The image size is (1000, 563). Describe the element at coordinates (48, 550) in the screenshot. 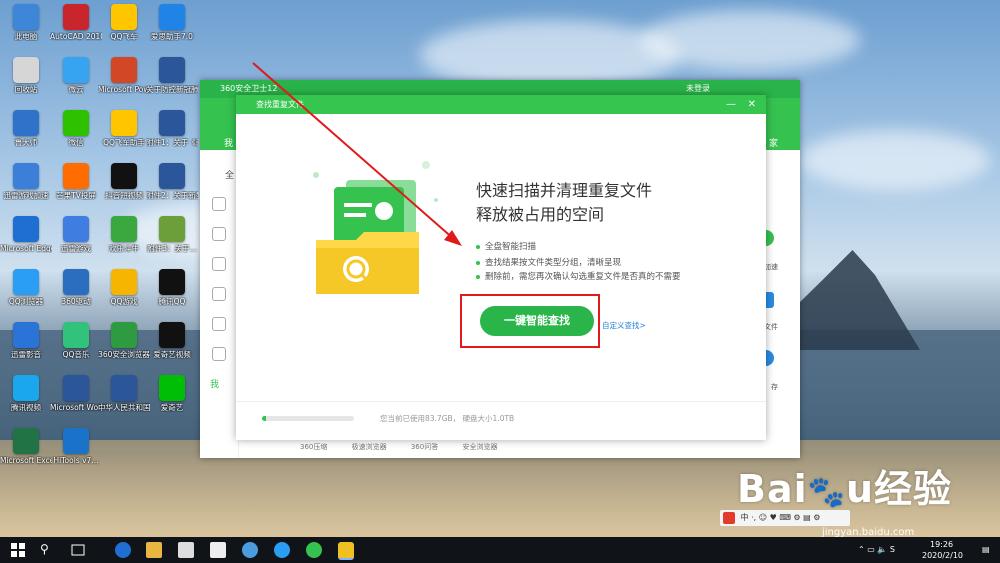

I see `search-icon: ⚲` at that location.